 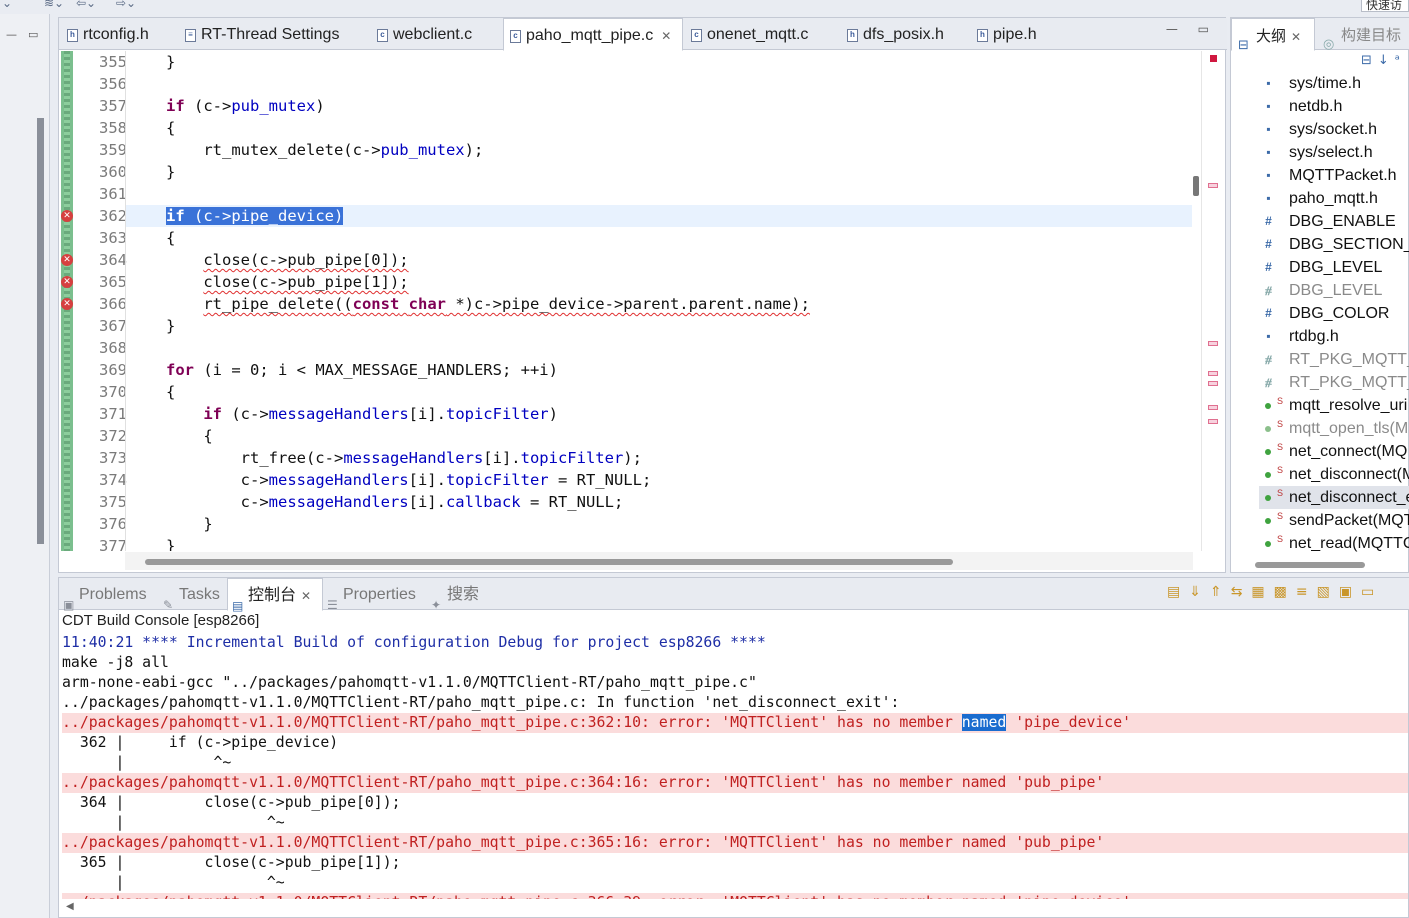 I want to click on tab-console: ▤ 控制台 ✕, so click(x=275, y=595).